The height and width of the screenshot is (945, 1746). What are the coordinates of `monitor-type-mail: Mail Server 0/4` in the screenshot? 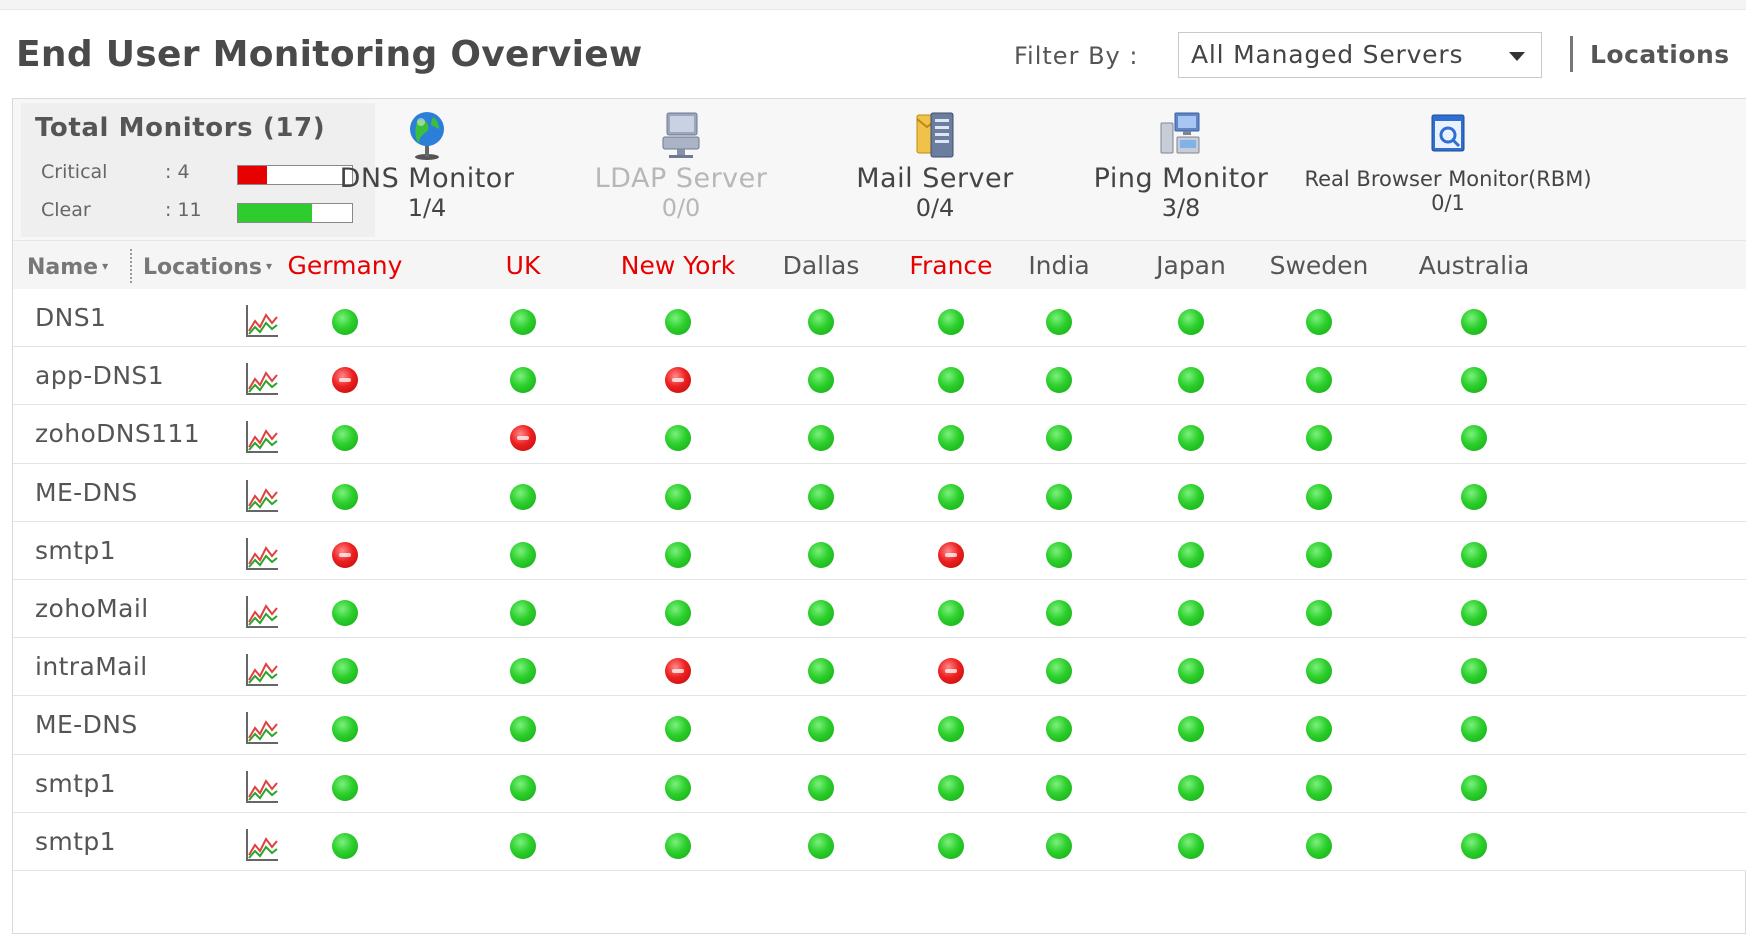 It's located at (935, 165).